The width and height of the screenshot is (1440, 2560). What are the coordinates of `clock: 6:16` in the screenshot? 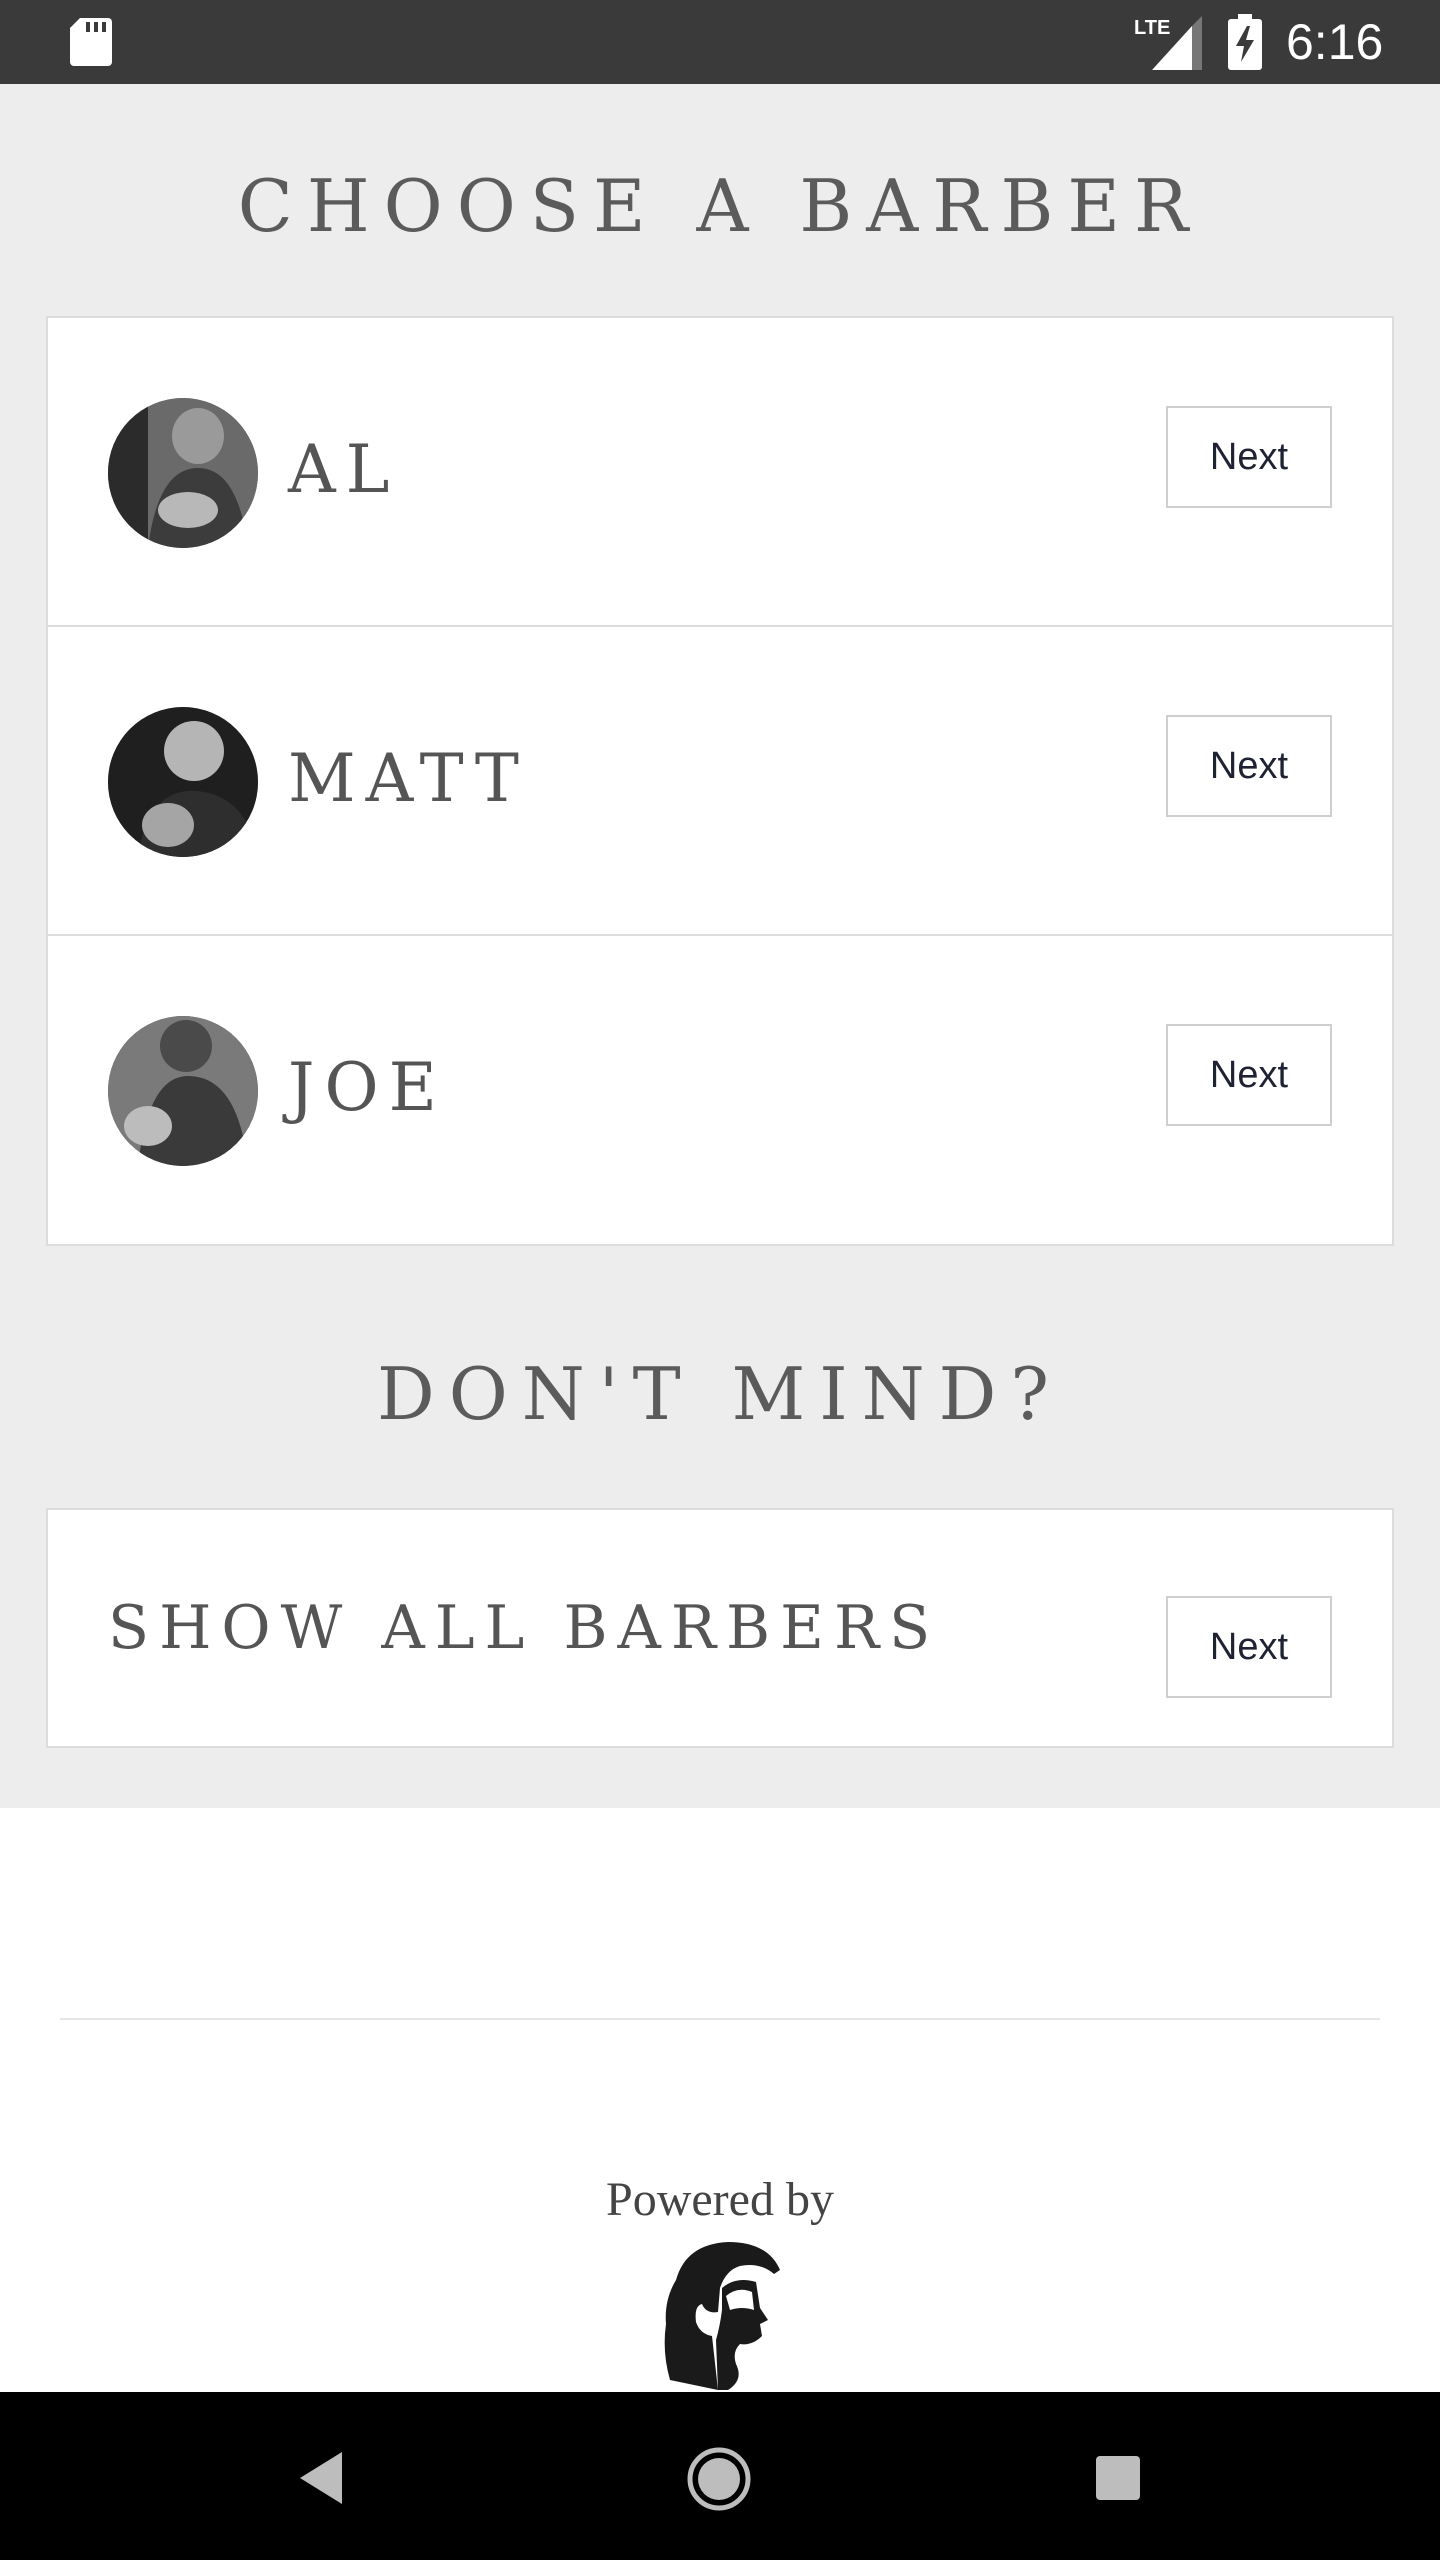 It's located at (1335, 42).